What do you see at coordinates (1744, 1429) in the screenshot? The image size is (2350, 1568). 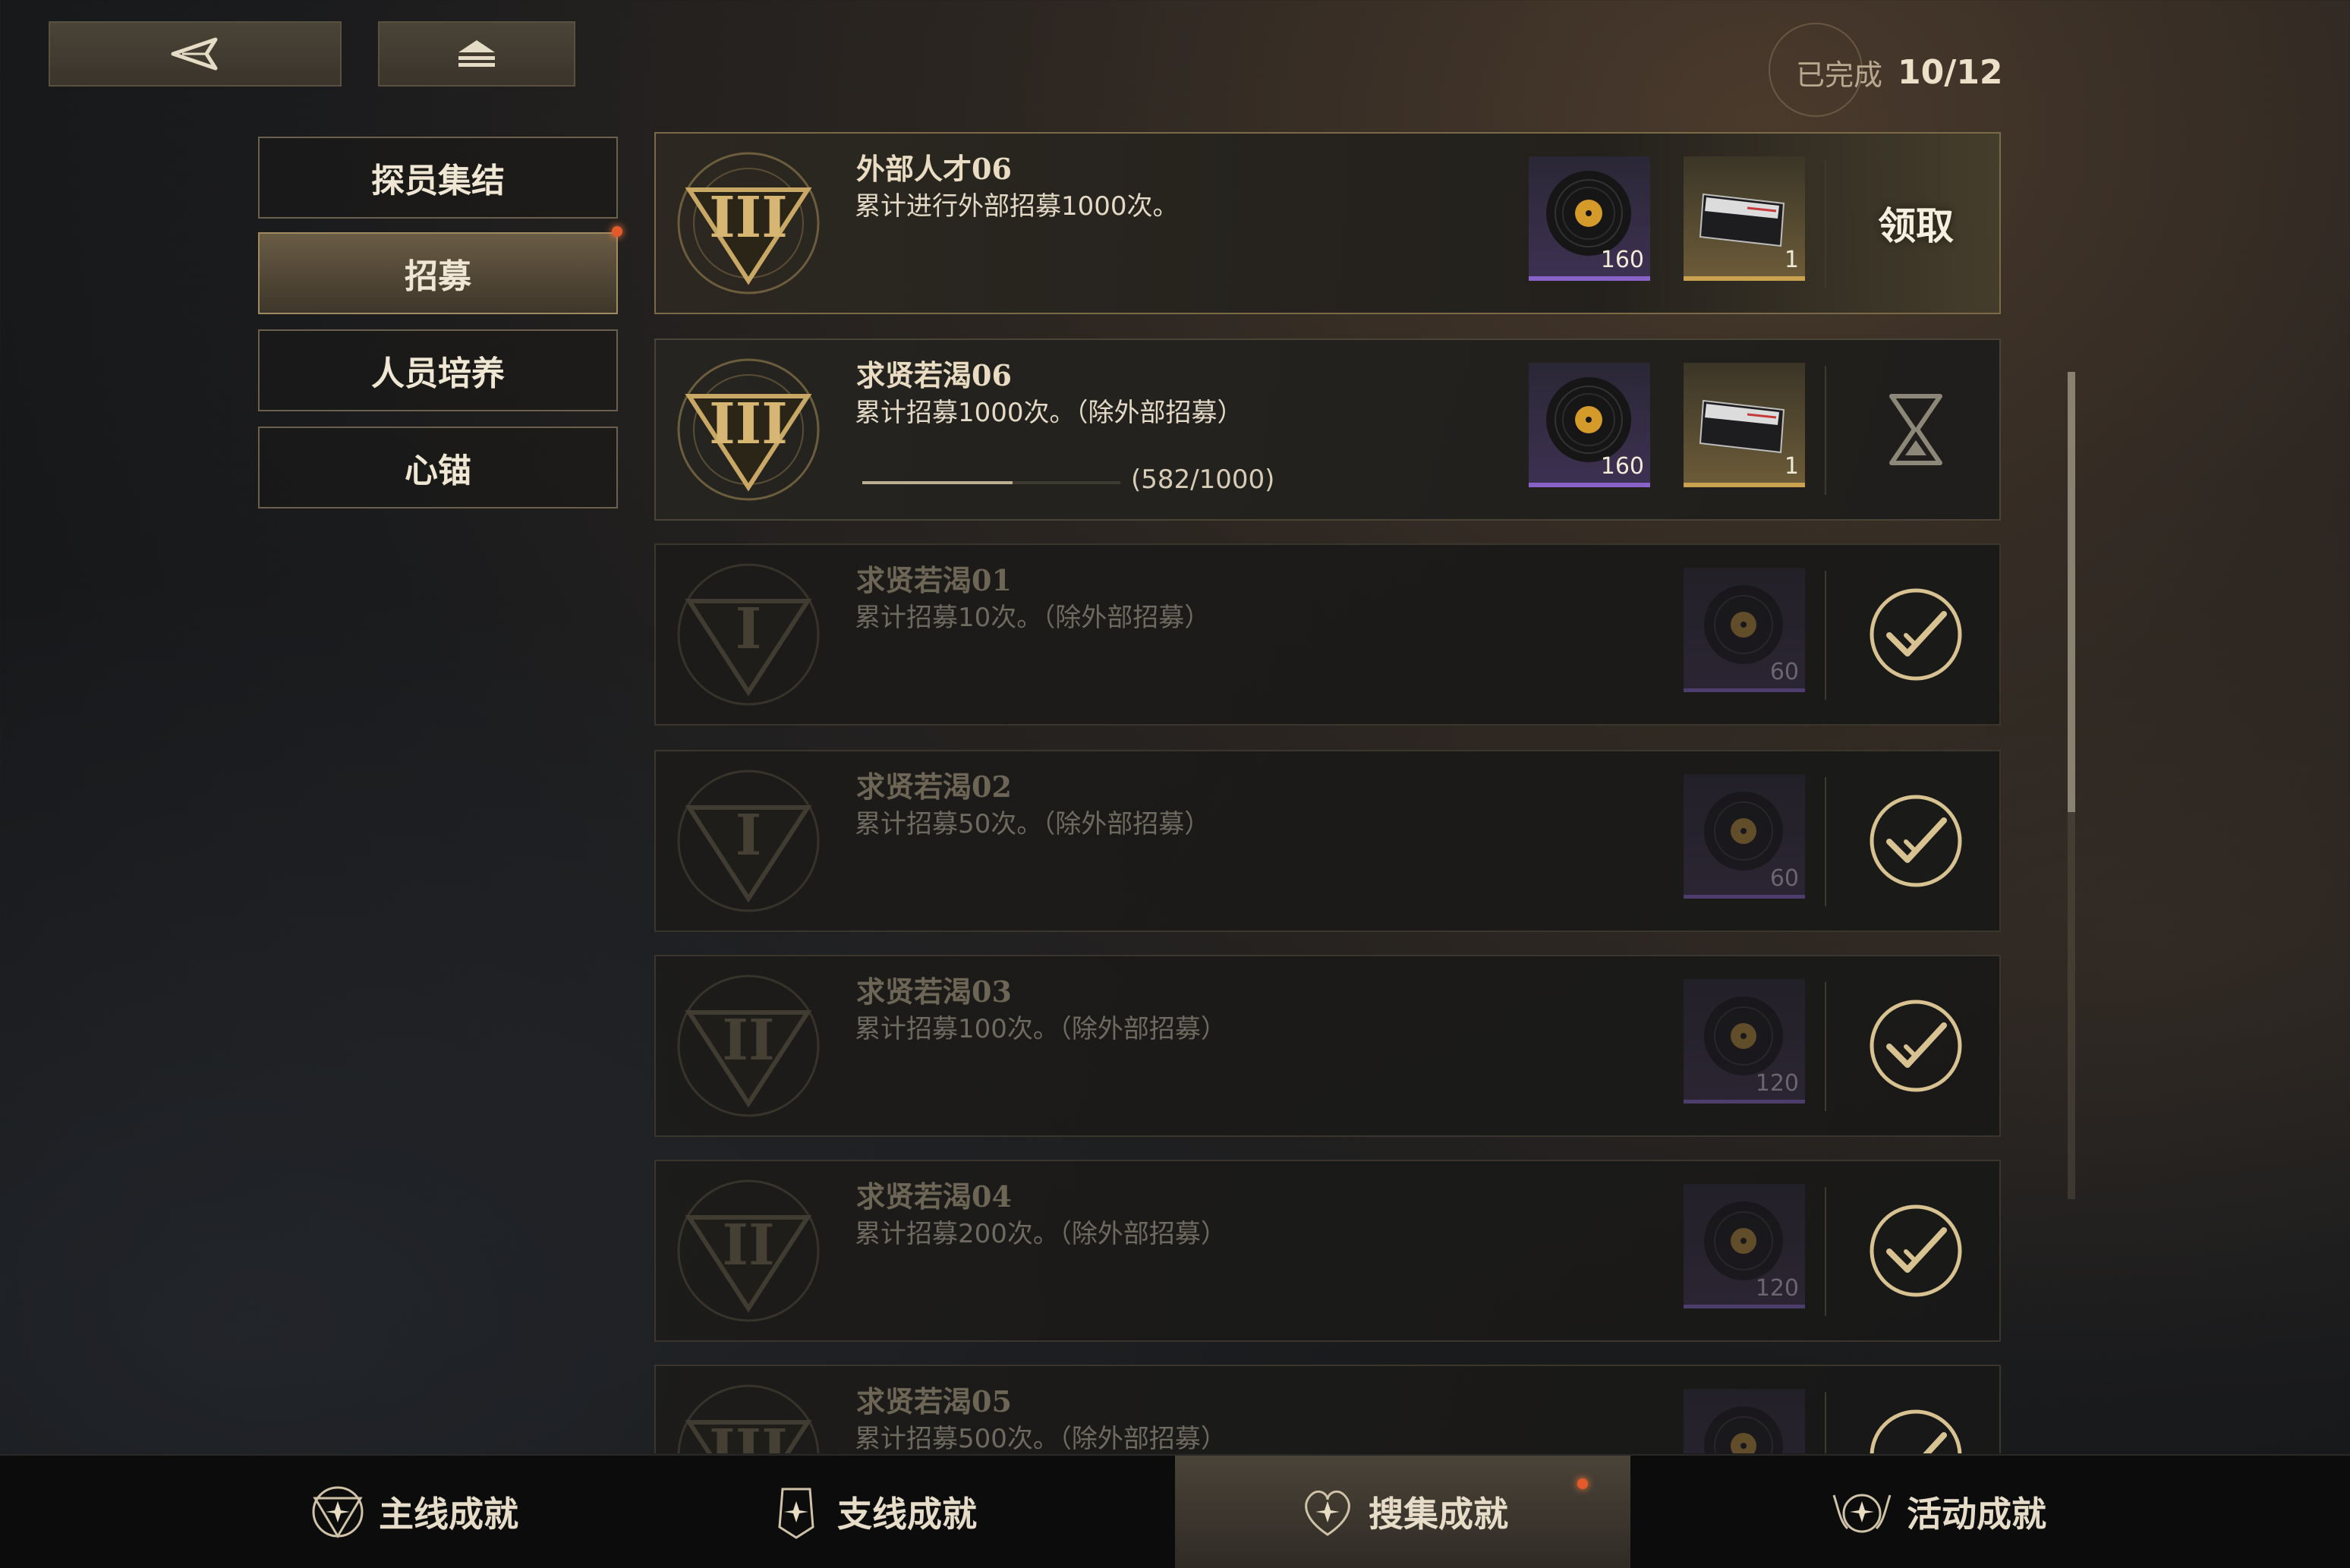 I see `record-icon` at bounding box center [1744, 1429].